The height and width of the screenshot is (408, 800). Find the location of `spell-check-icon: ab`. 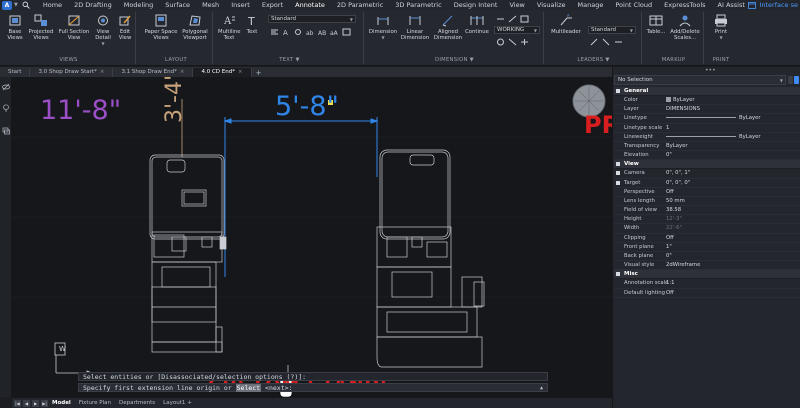

spell-check-icon: ab is located at coordinates (310, 32).